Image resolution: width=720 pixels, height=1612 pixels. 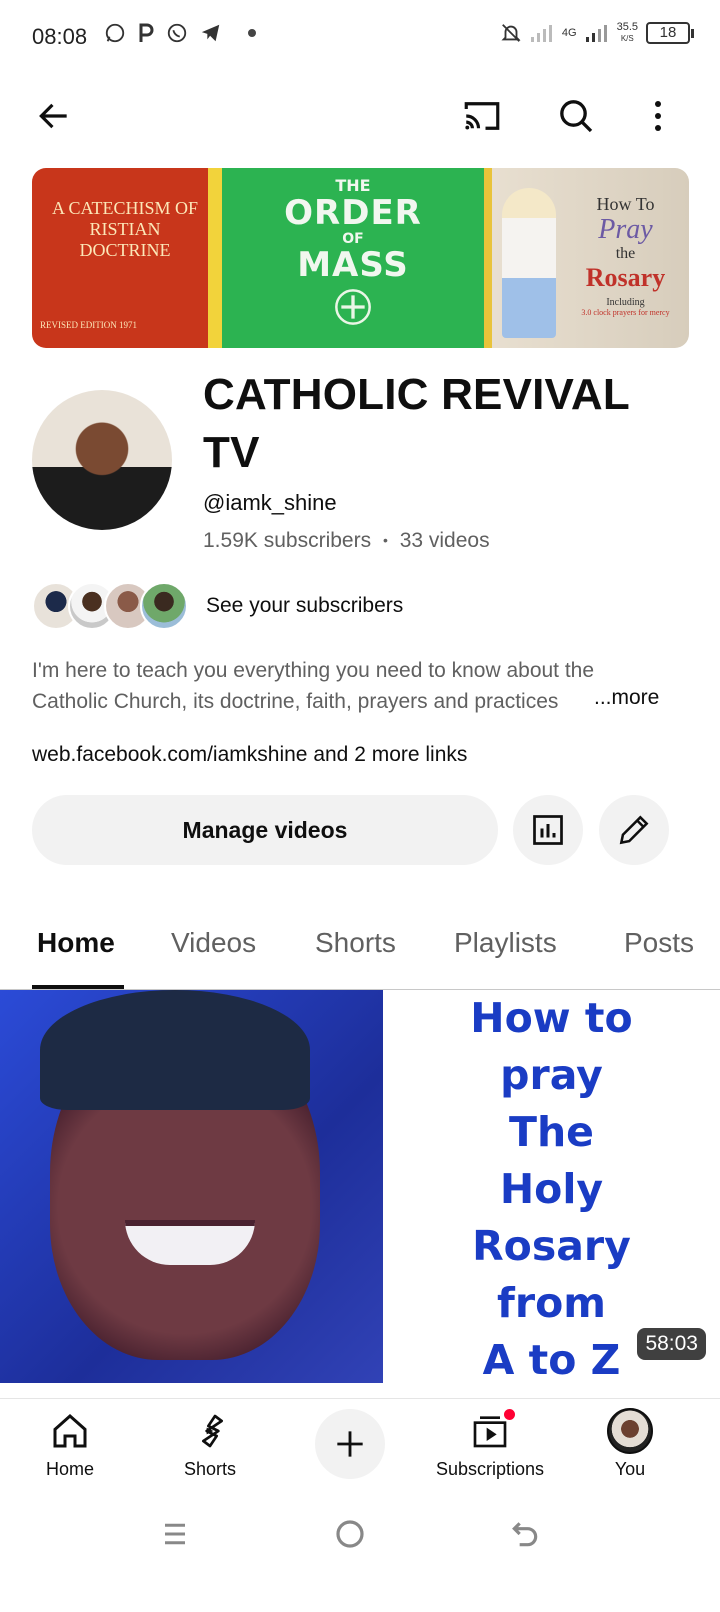 I want to click on channel-handle: @iamk_shine, so click(x=270, y=502).